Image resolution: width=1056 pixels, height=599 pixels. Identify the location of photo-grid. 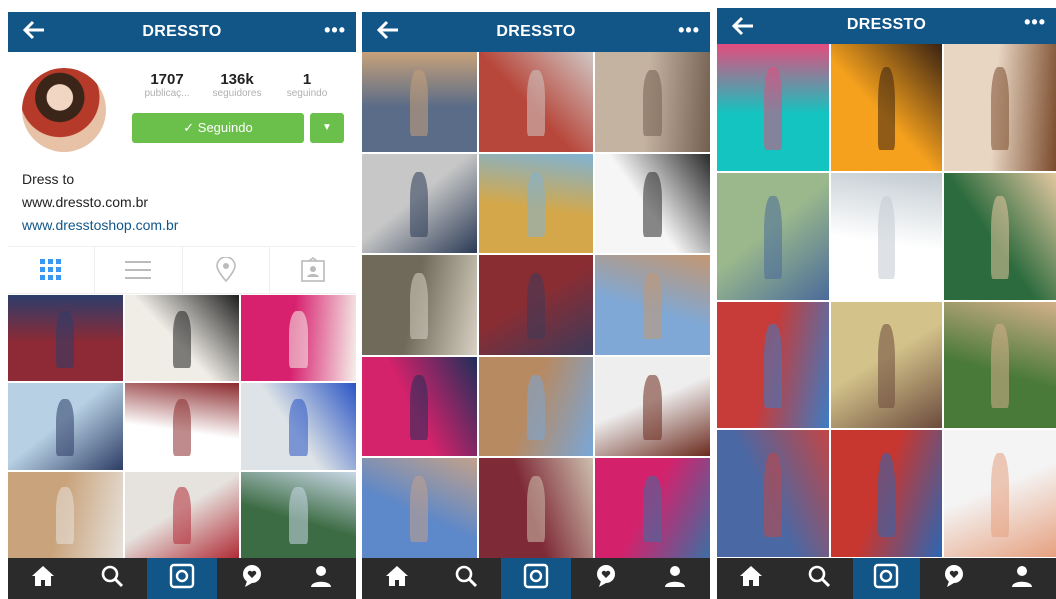
(182, 426).